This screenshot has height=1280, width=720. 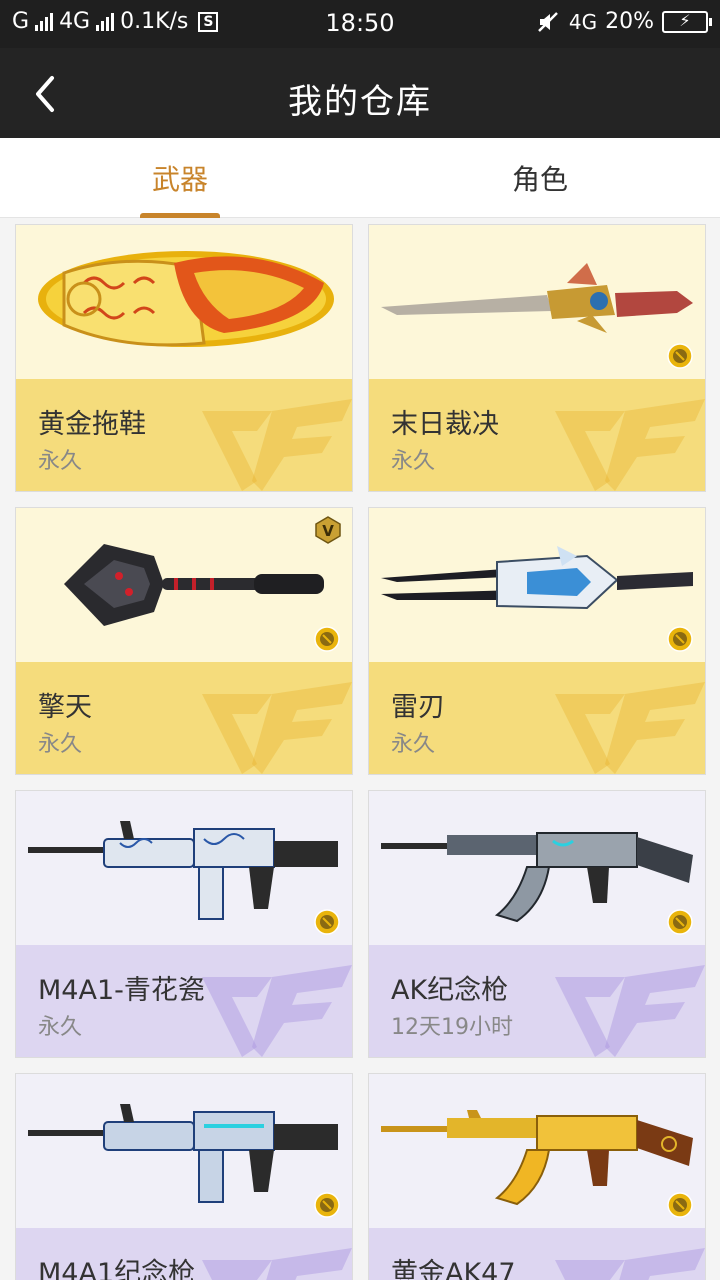 I want to click on item-name: 黄金AK47, so click(x=453, y=1269).